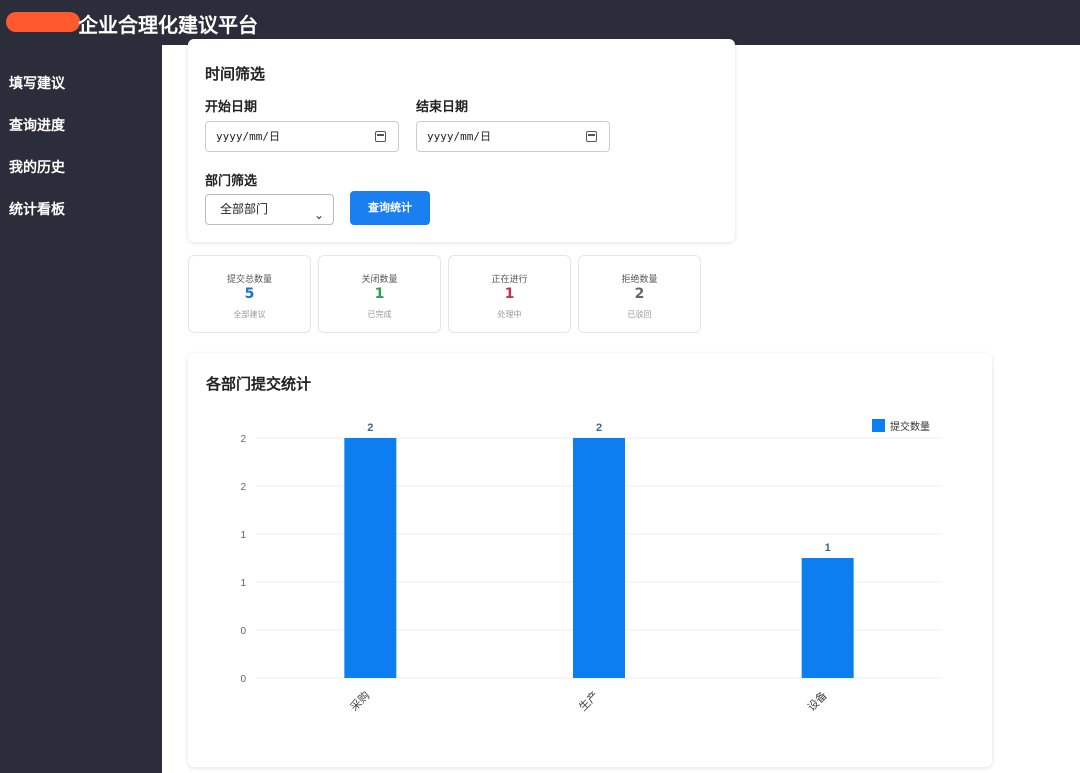 The image size is (1080, 773). What do you see at coordinates (235, 74) in the screenshot?
I see `filter-title: 时间筛选` at bounding box center [235, 74].